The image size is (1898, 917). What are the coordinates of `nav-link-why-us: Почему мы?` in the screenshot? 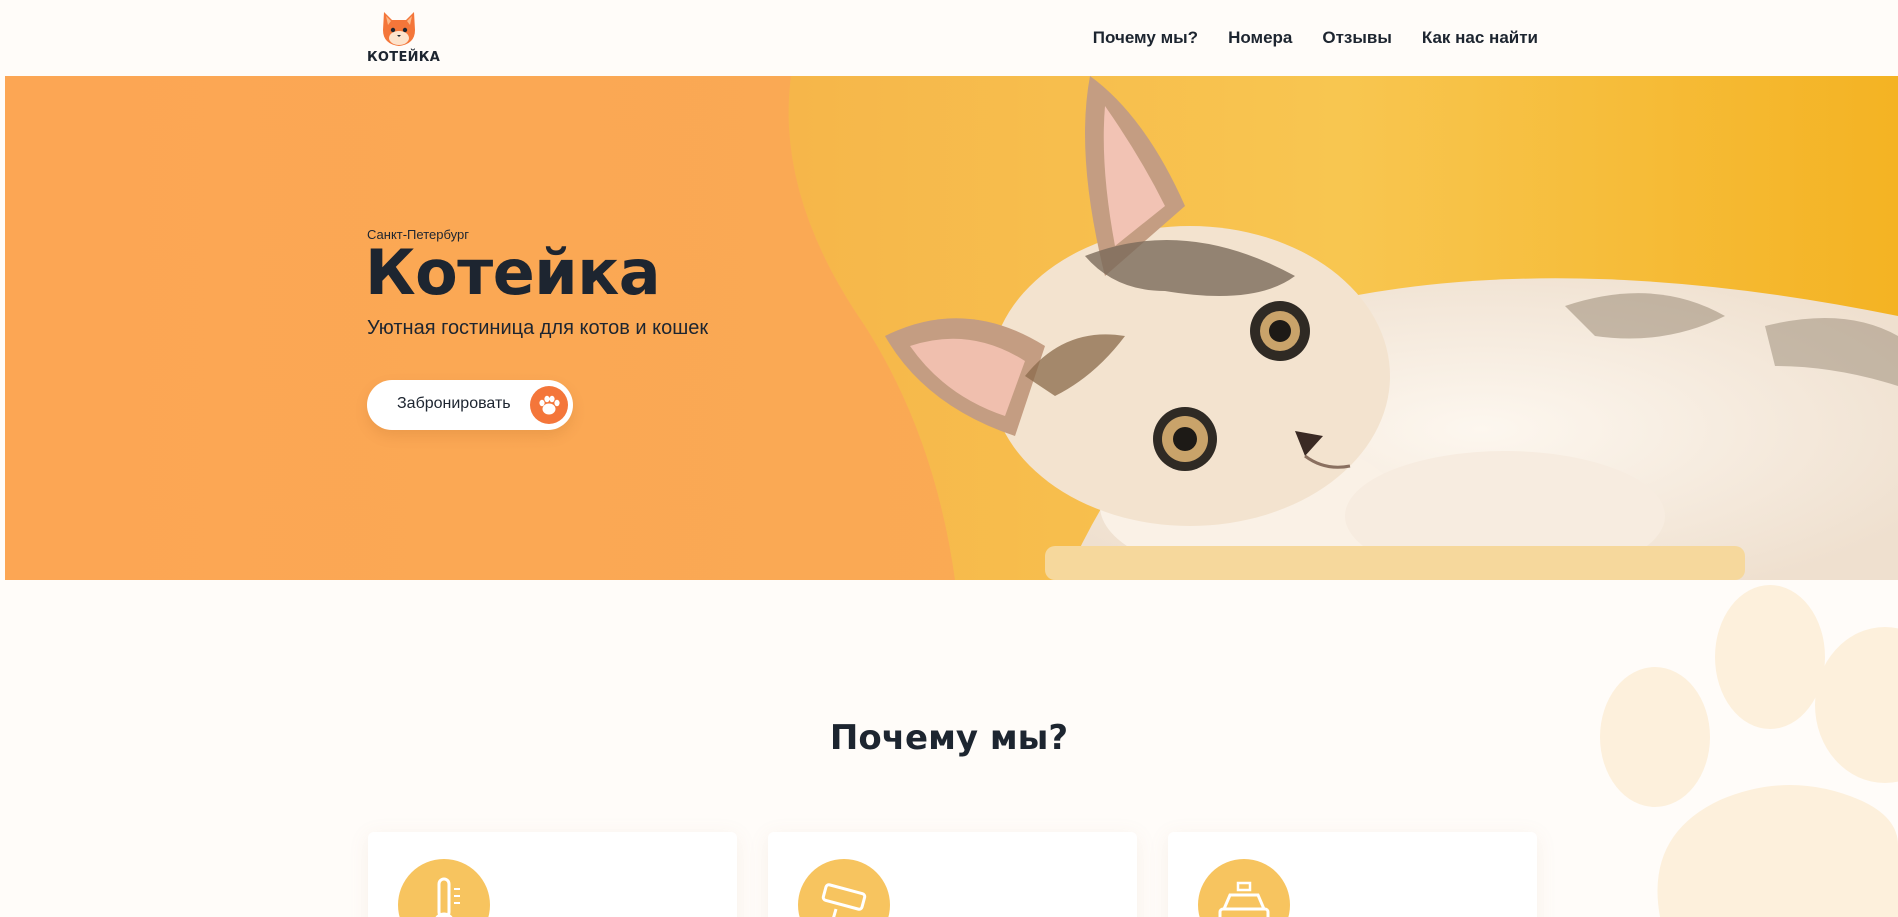 It's located at (1145, 38).